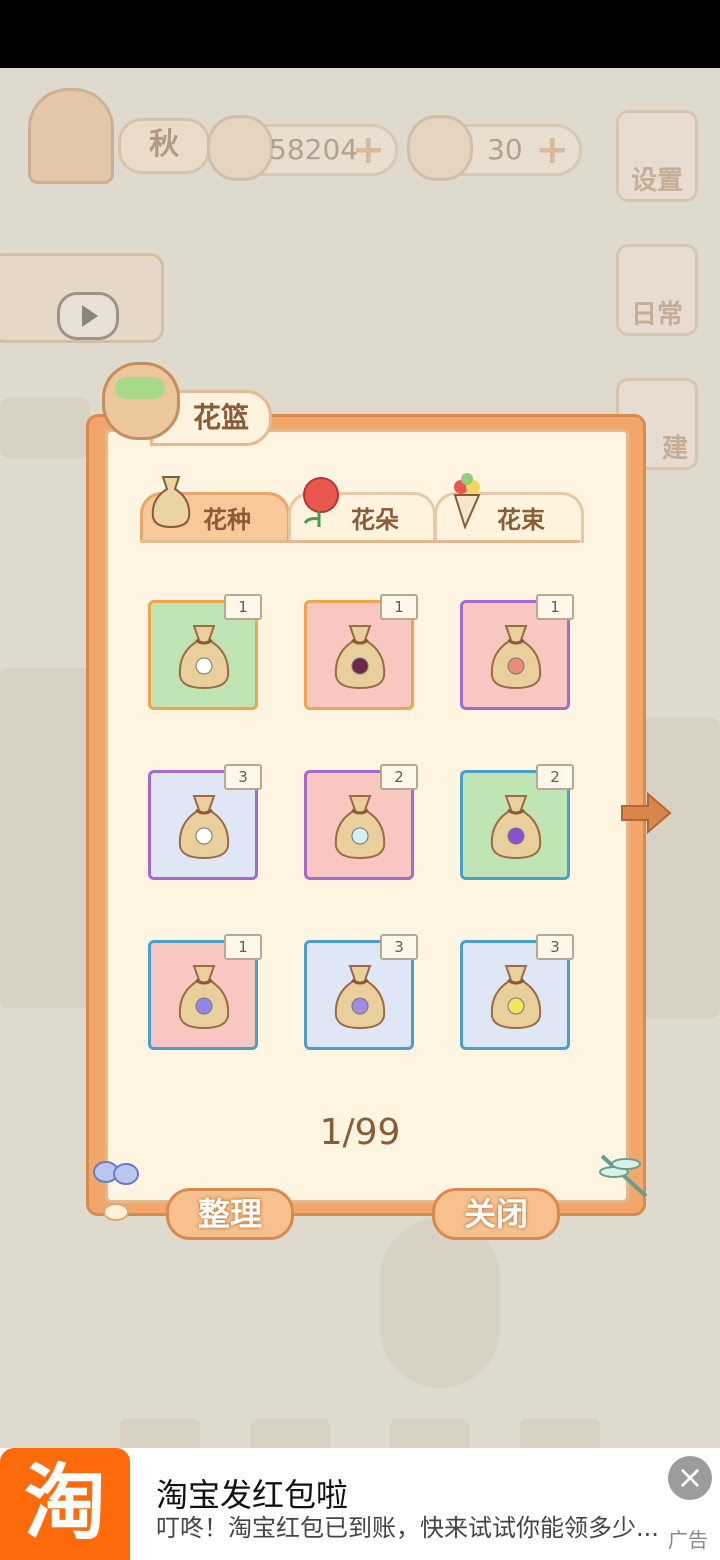  Describe the element at coordinates (360, 541) in the screenshot. I see `tab-divider` at that location.